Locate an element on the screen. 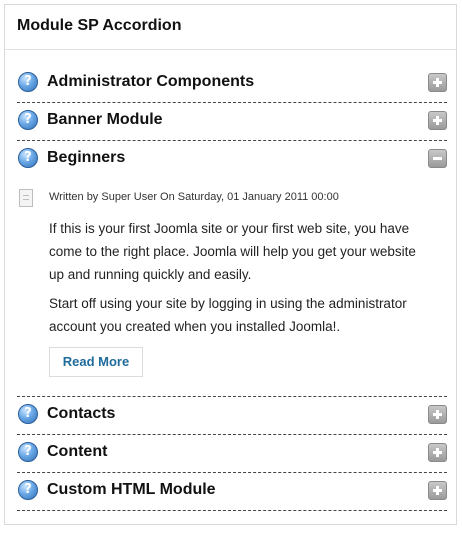 The image size is (462, 538). accordion-header-banner-module: ? Banner Module is located at coordinates (232, 122).